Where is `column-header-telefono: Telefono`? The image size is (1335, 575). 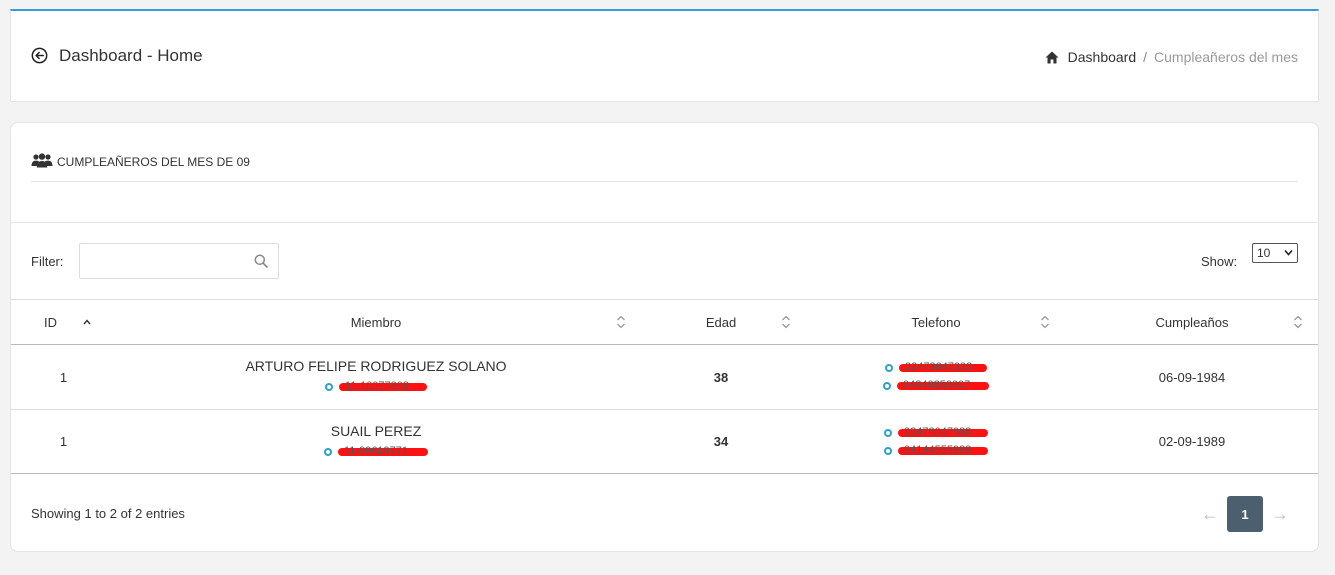
column-header-telefono: Telefono is located at coordinates (936, 322).